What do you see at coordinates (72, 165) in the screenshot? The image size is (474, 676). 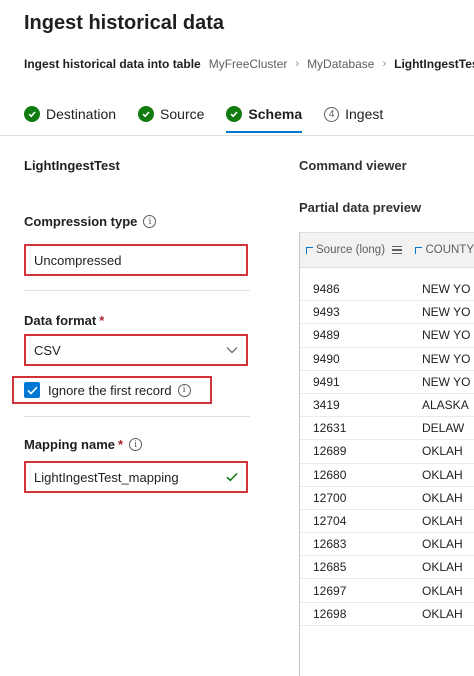 I see `table-name-heading: LightIngestTest` at bounding box center [72, 165].